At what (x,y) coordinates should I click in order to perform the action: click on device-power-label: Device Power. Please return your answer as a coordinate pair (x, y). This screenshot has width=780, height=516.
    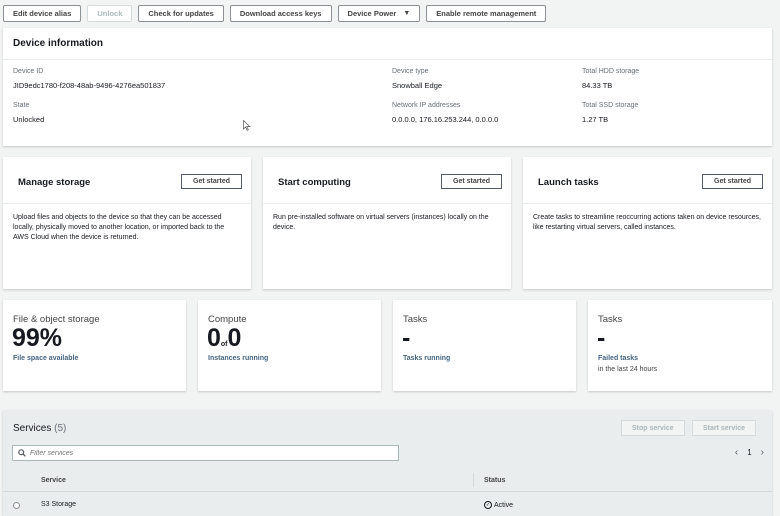
    Looking at the image, I should click on (372, 13).